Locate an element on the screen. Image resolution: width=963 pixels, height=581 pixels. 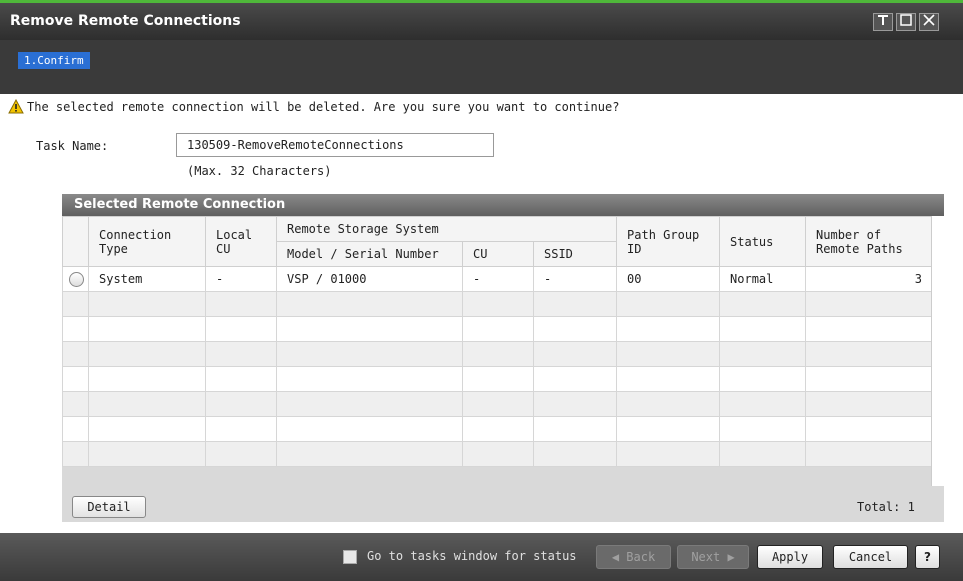
chevron-left-icon: ◀ is located at coordinates (615, 557).